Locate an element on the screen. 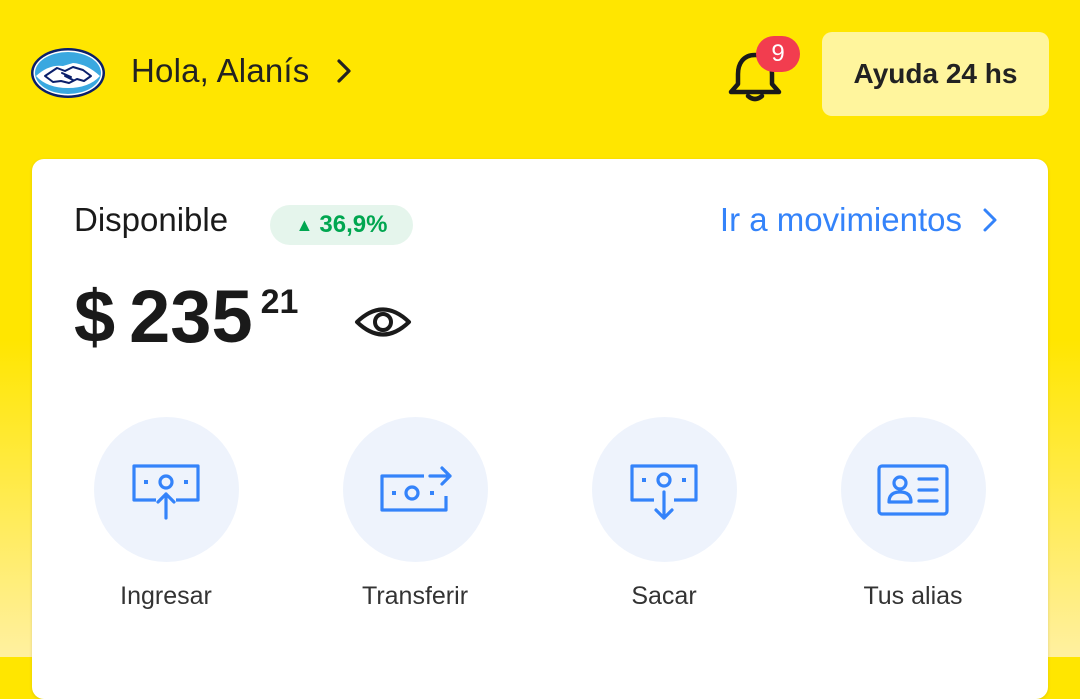 The image size is (1080, 699). withdraw-icon is located at coordinates (664, 491).